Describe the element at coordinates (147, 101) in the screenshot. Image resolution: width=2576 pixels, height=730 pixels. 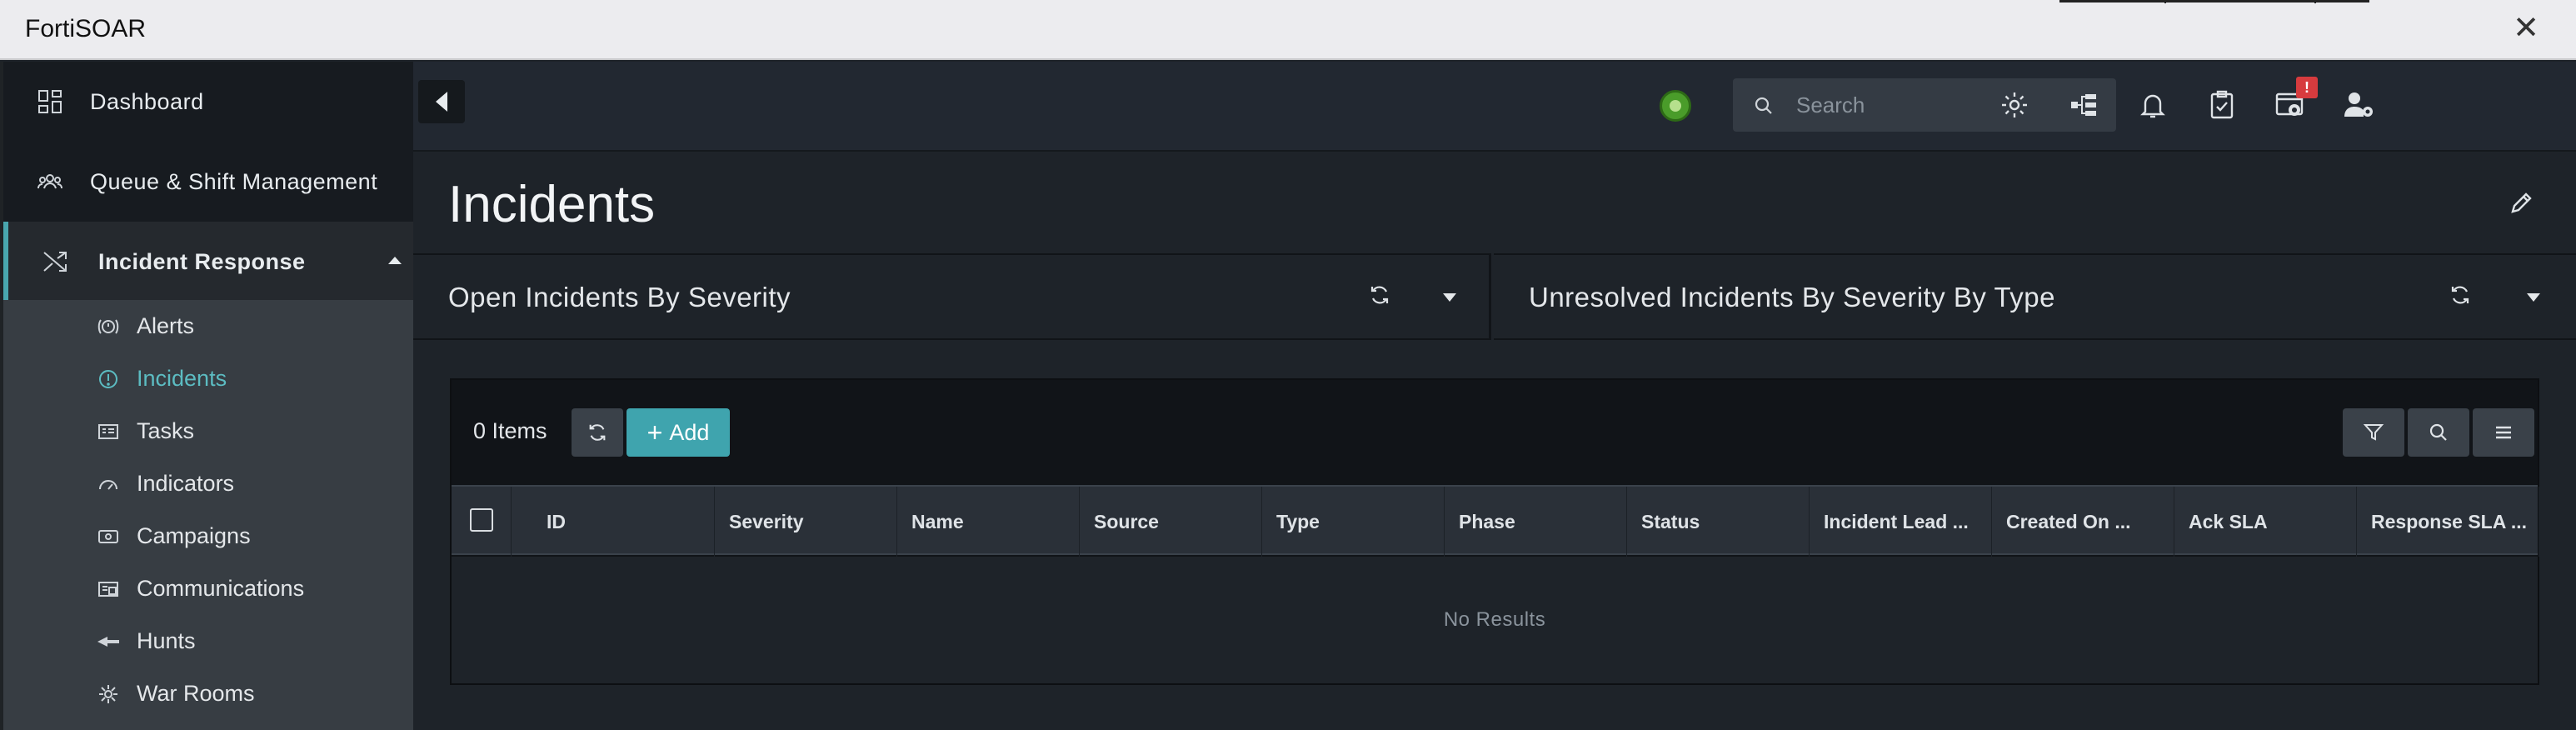
I see `sidebar-item-label: Dashboard` at that location.